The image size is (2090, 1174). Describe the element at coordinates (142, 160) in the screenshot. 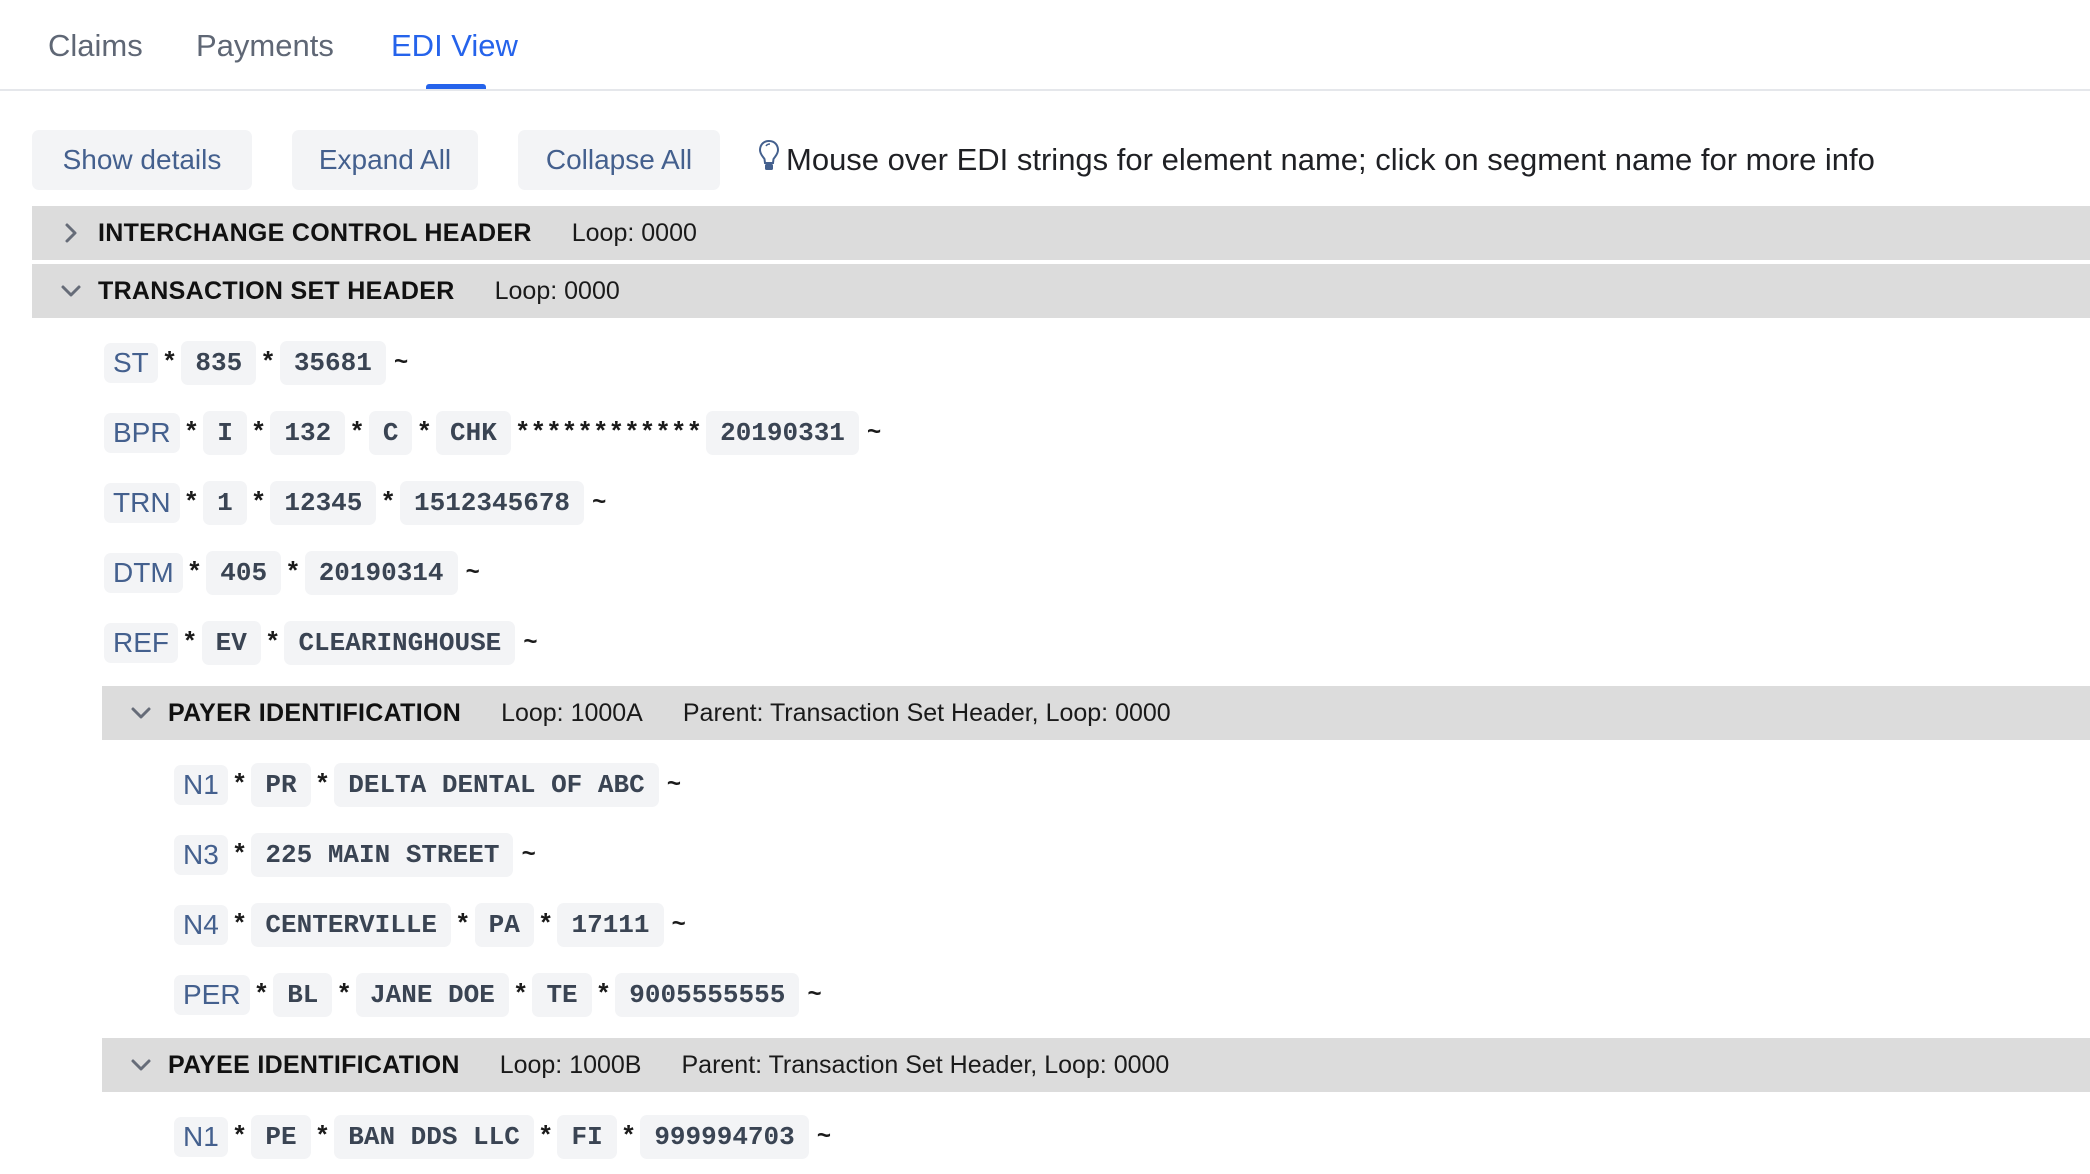

I see `show-details-button: Show details` at that location.